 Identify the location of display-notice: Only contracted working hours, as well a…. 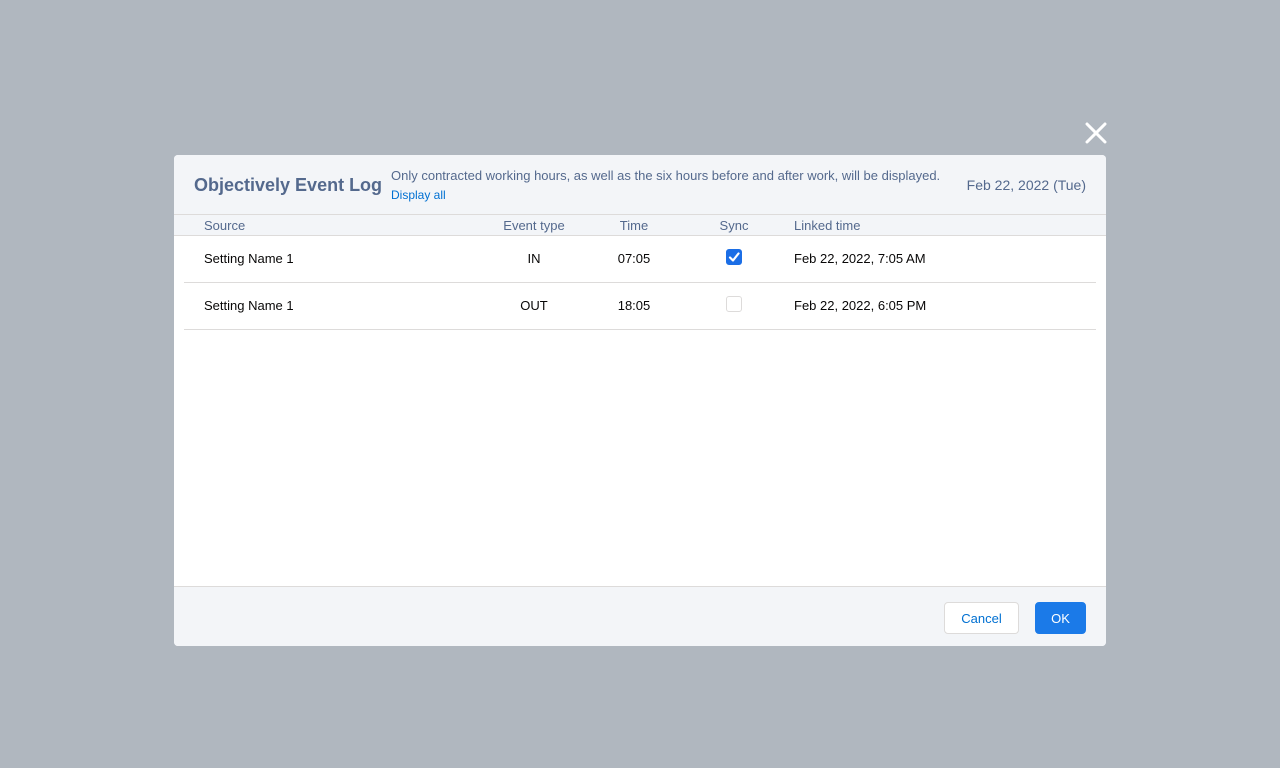
(666, 175).